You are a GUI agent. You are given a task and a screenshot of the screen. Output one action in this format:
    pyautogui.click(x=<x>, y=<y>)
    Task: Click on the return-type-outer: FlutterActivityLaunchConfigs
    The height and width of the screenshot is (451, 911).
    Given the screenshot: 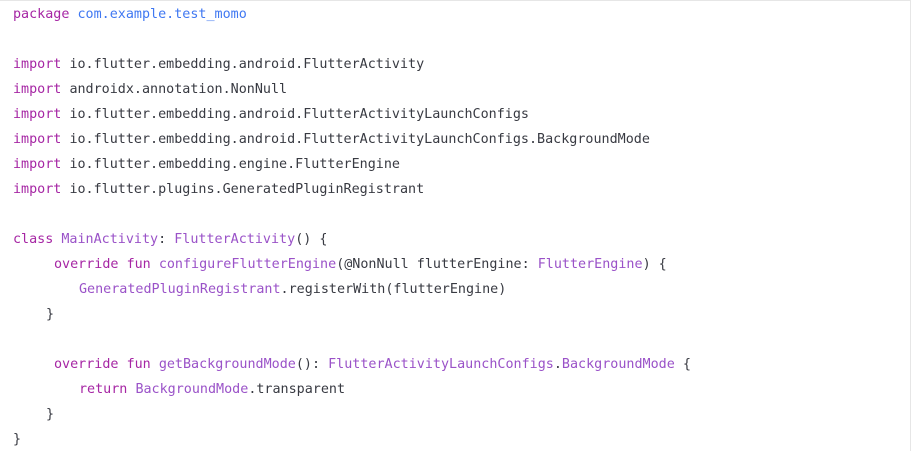 What is the action you would take?
    pyautogui.click(x=441, y=364)
    